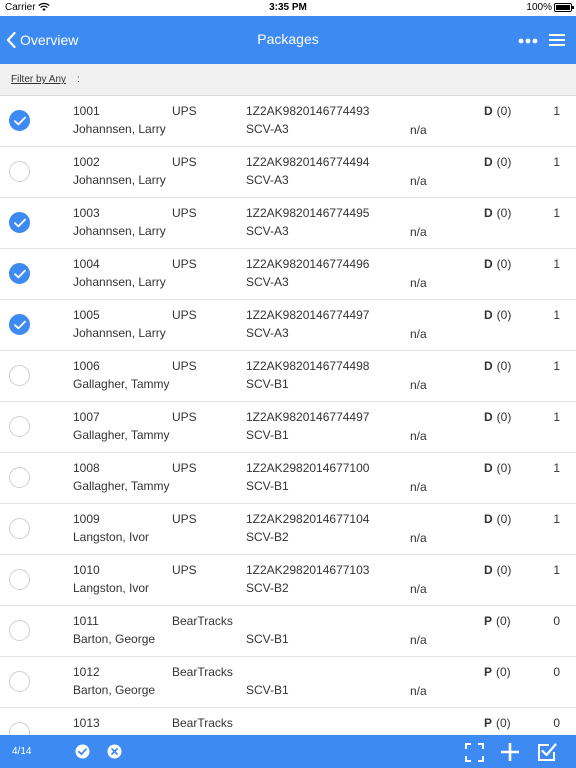 This screenshot has width=576, height=768. Describe the element at coordinates (308, 570) in the screenshot. I see `tracking-number: 1Z2AK2982014677103` at that location.